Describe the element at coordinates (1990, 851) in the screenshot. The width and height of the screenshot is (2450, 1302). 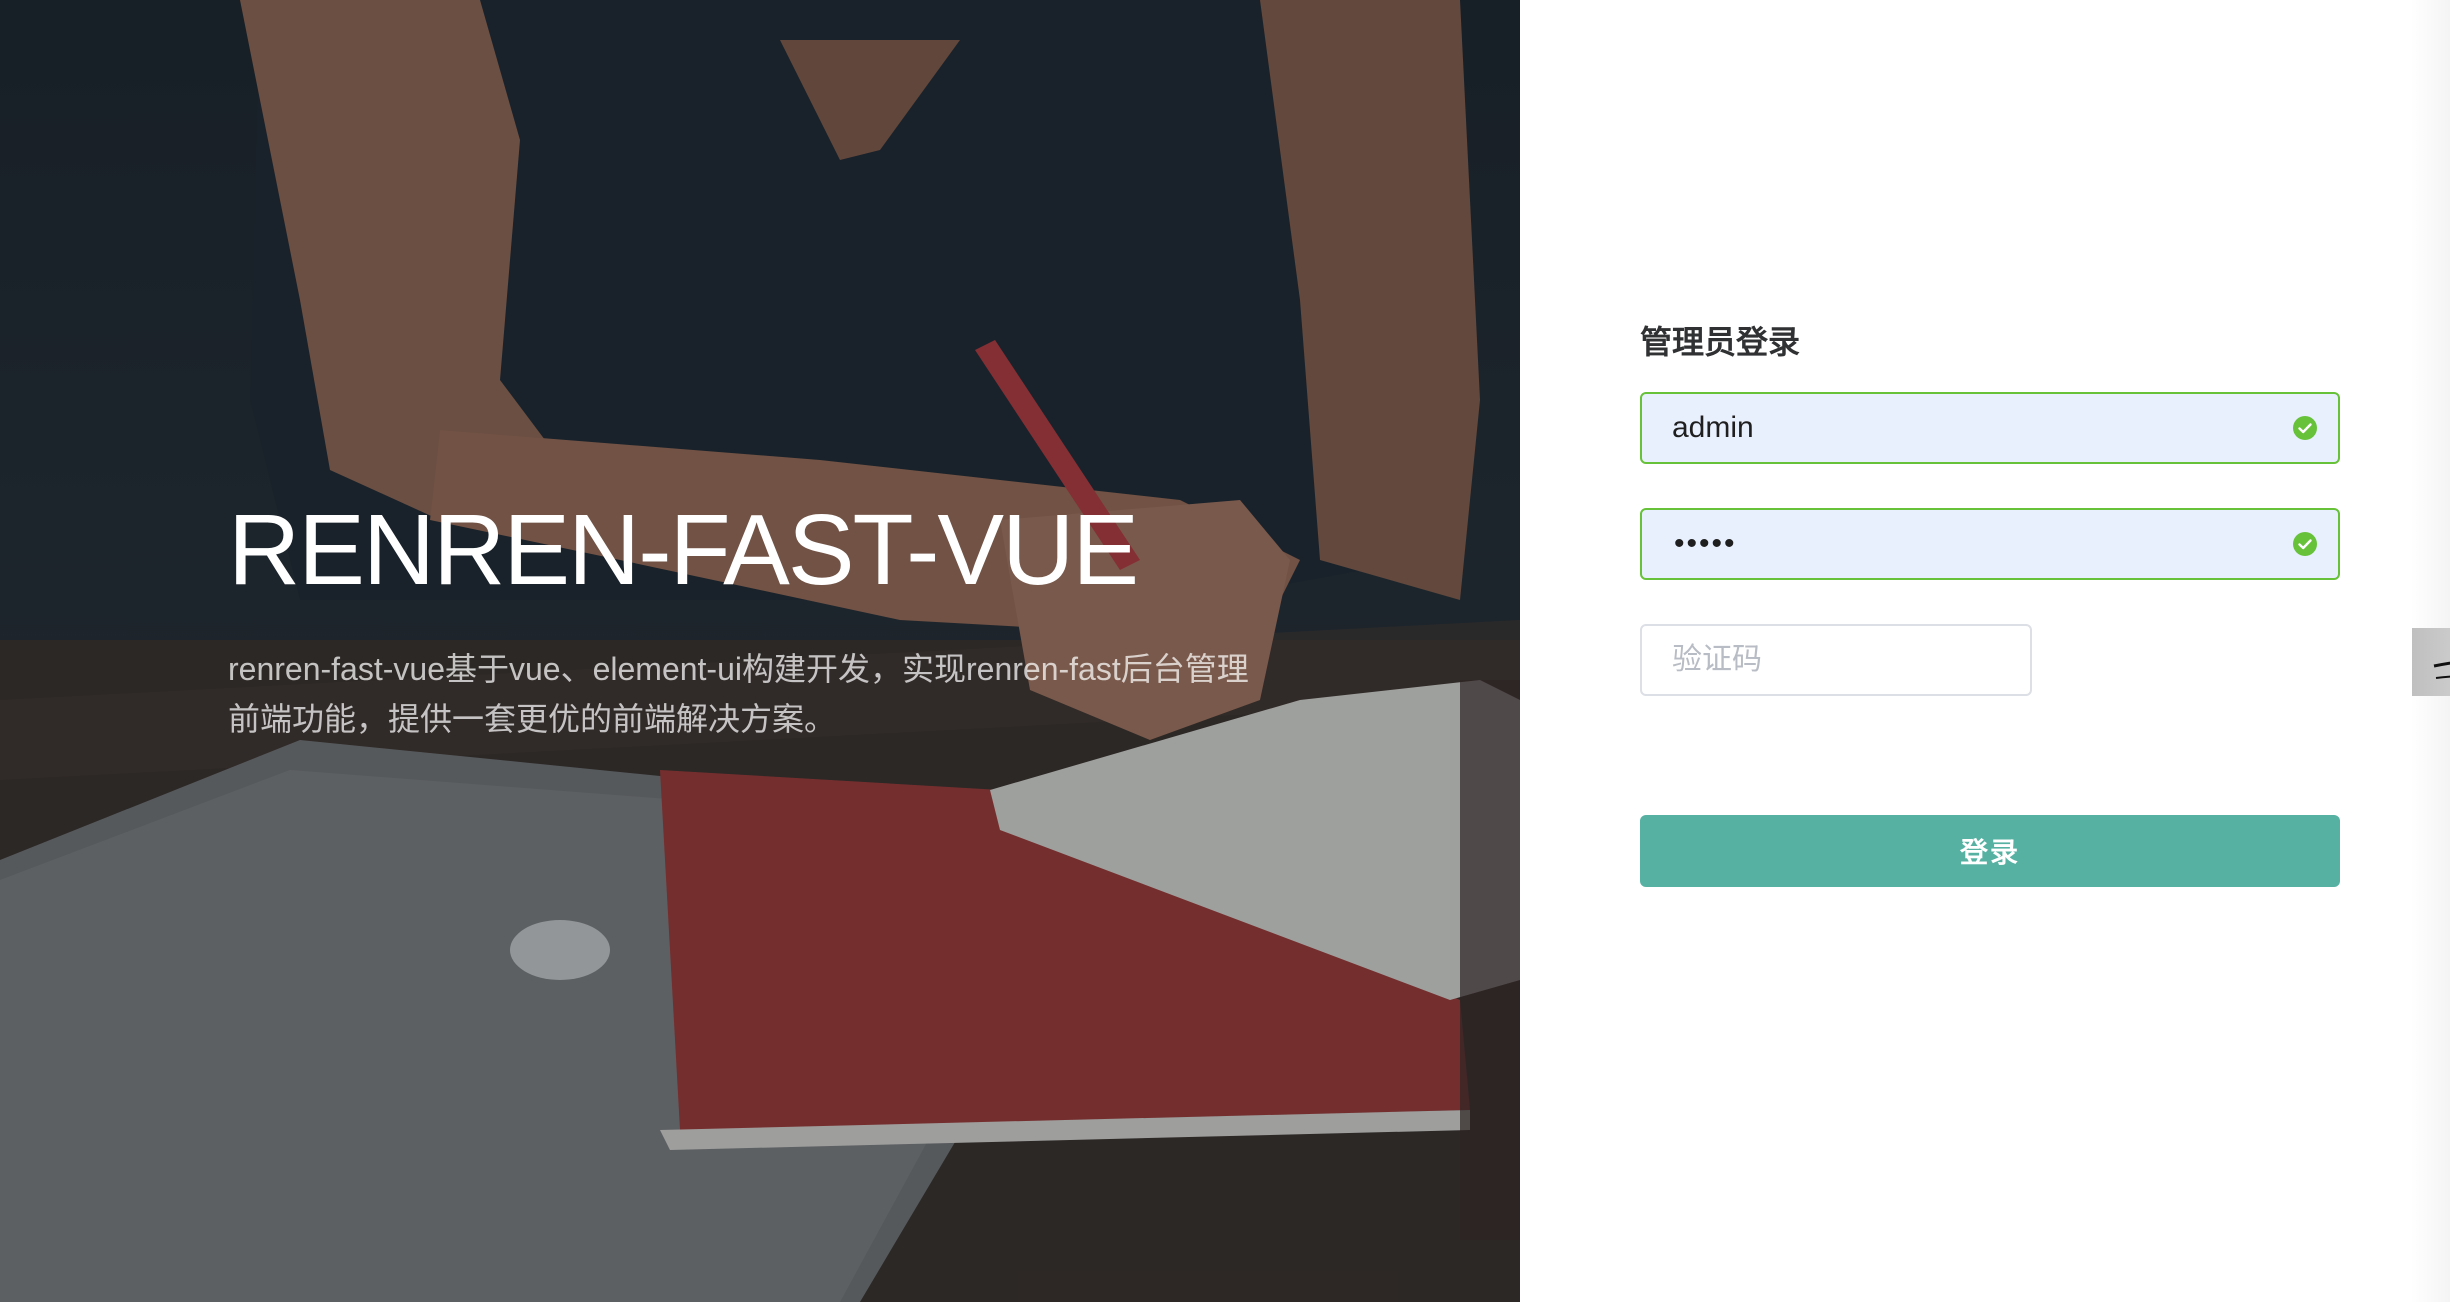
I see `login-button: 登录` at that location.